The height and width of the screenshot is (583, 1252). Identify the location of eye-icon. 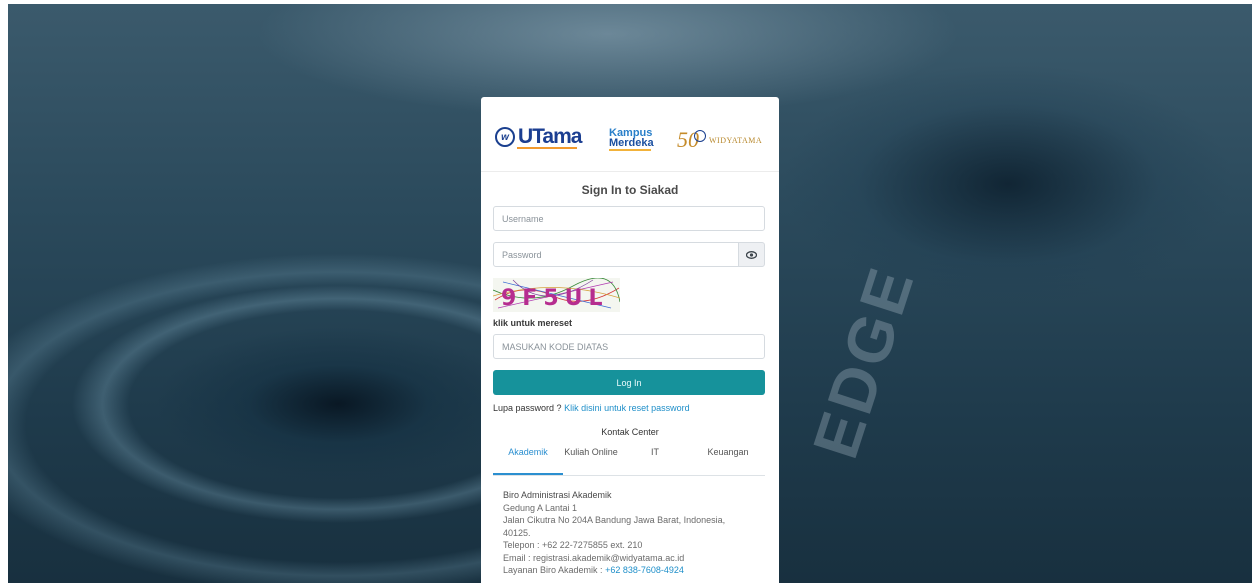
(751, 254).